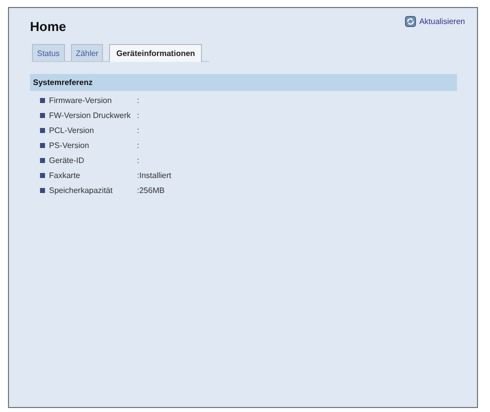  What do you see at coordinates (81, 190) in the screenshot?
I see `field-label: Speicherkapazität` at bounding box center [81, 190].